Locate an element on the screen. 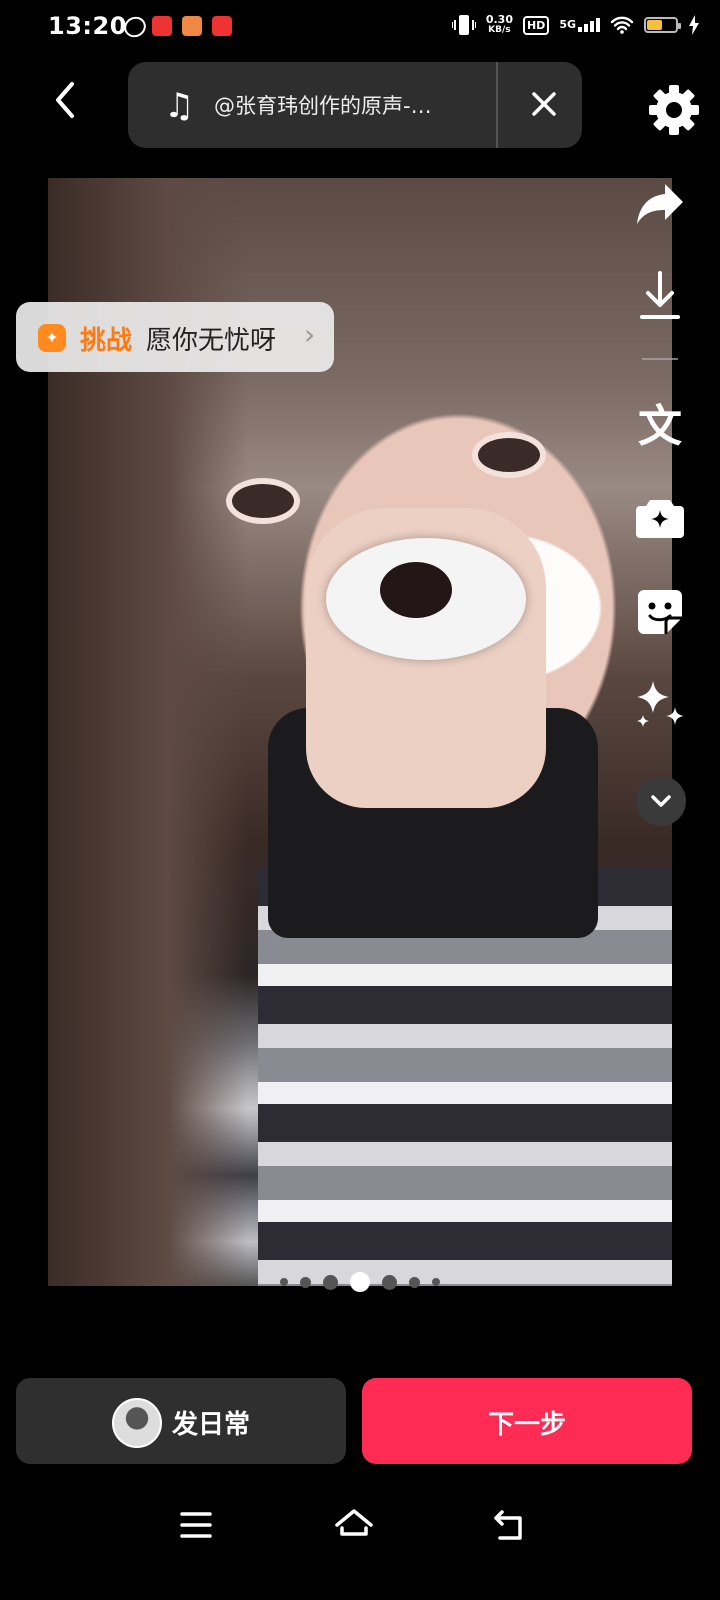 This screenshot has width=720, height=1600. challenge-tag: 挑战 is located at coordinates (106, 341).